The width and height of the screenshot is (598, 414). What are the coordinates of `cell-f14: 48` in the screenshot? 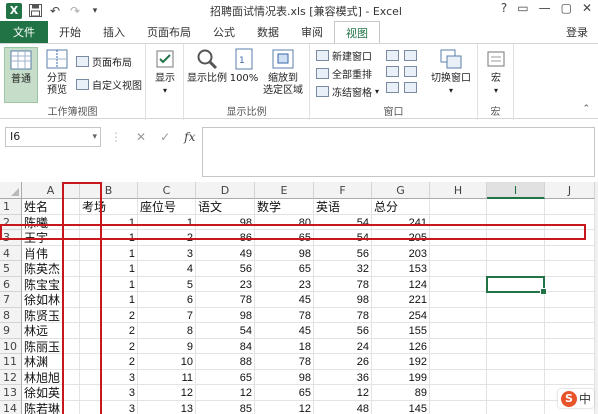 It's located at (343, 407).